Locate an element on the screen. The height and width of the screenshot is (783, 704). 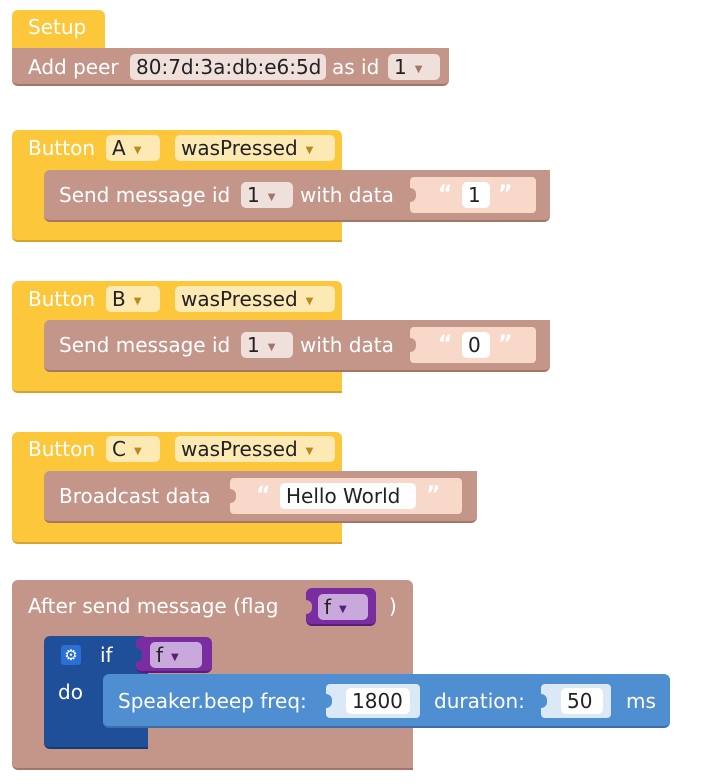
as-id-label: as id is located at coordinates (356, 67).